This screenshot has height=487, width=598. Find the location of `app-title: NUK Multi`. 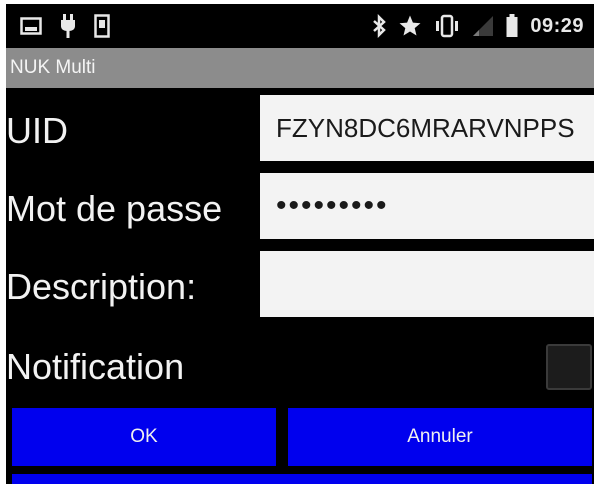

app-title: NUK Multi is located at coordinates (53, 67).